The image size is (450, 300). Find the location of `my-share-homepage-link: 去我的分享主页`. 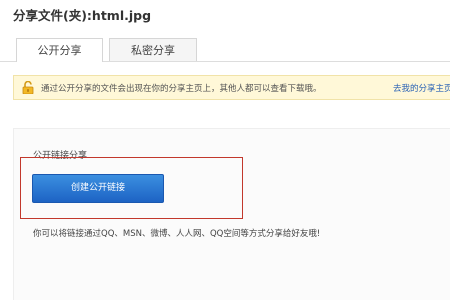

my-share-homepage-link: 去我的分享主页 is located at coordinates (421, 88).